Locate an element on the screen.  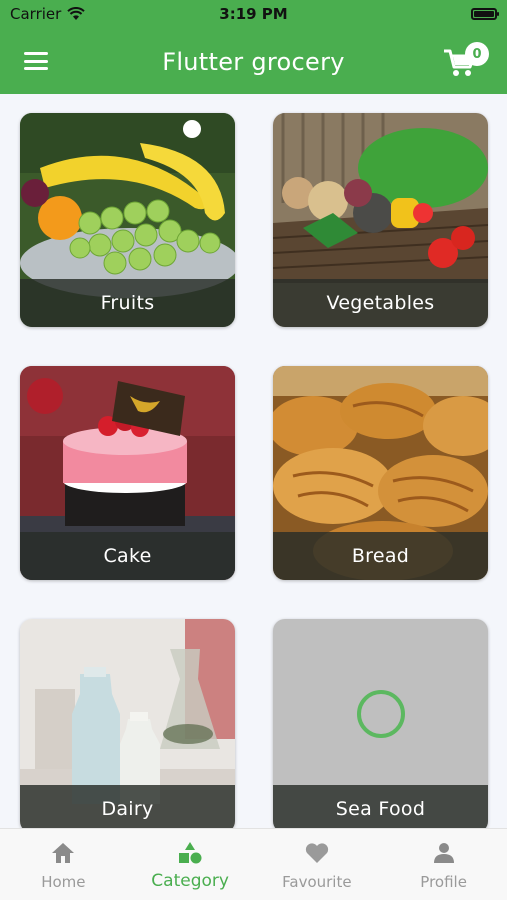
cart-button: 0 is located at coordinates (466, 63).